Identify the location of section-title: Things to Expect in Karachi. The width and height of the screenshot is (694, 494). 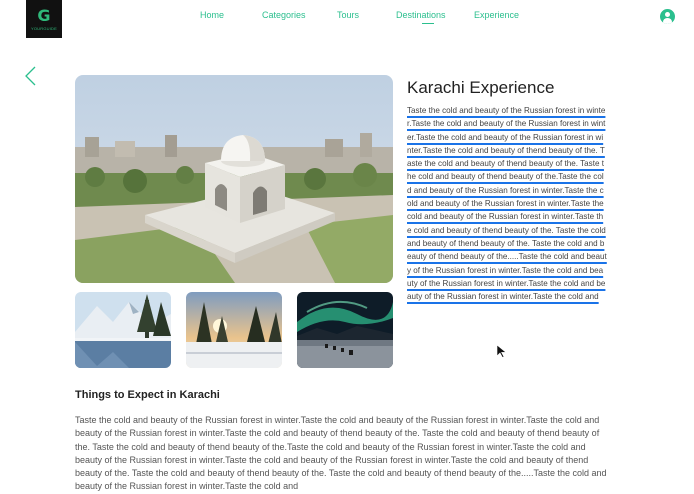
(147, 395).